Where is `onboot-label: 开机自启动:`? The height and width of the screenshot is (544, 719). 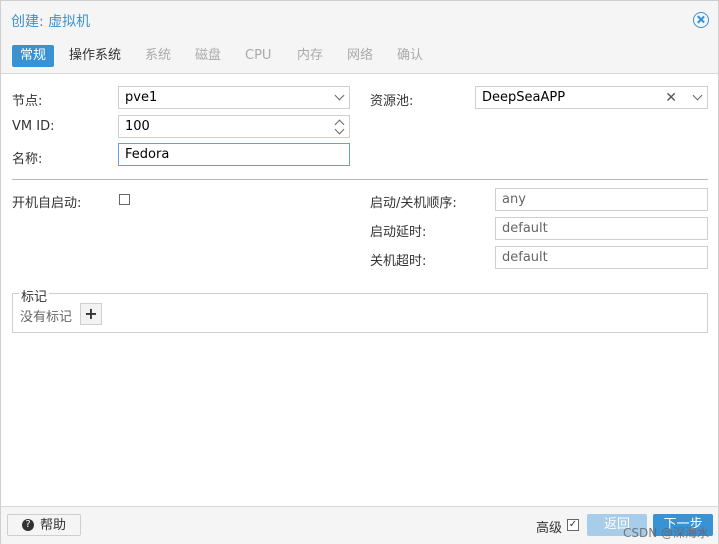
onboot-label: 开机自启动: is located at coordinates (47, 203).